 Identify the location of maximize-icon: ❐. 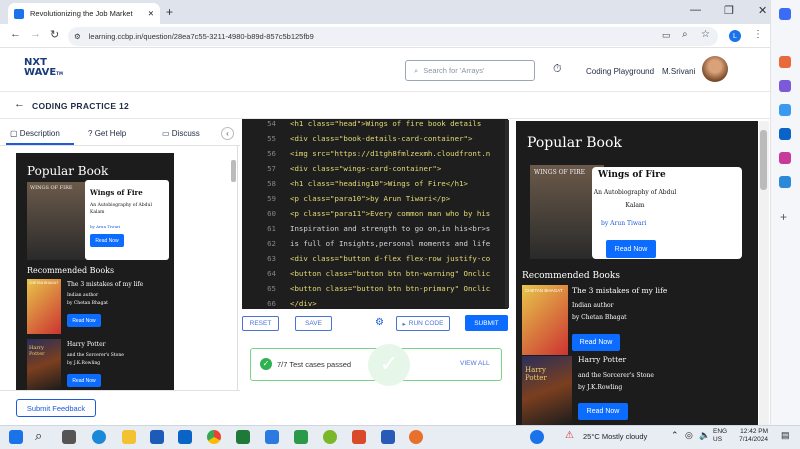
(729, 10).